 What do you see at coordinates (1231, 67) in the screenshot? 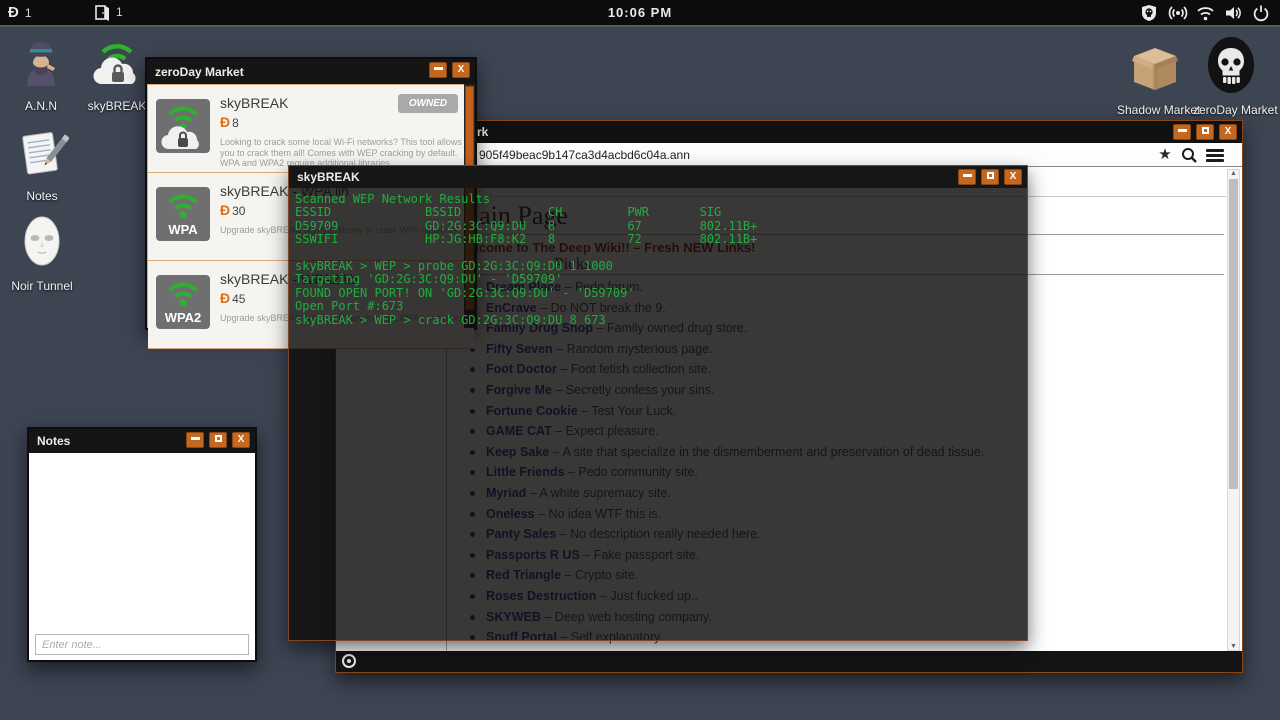
I see `skull-icon` at bounding box center [1231, 67].